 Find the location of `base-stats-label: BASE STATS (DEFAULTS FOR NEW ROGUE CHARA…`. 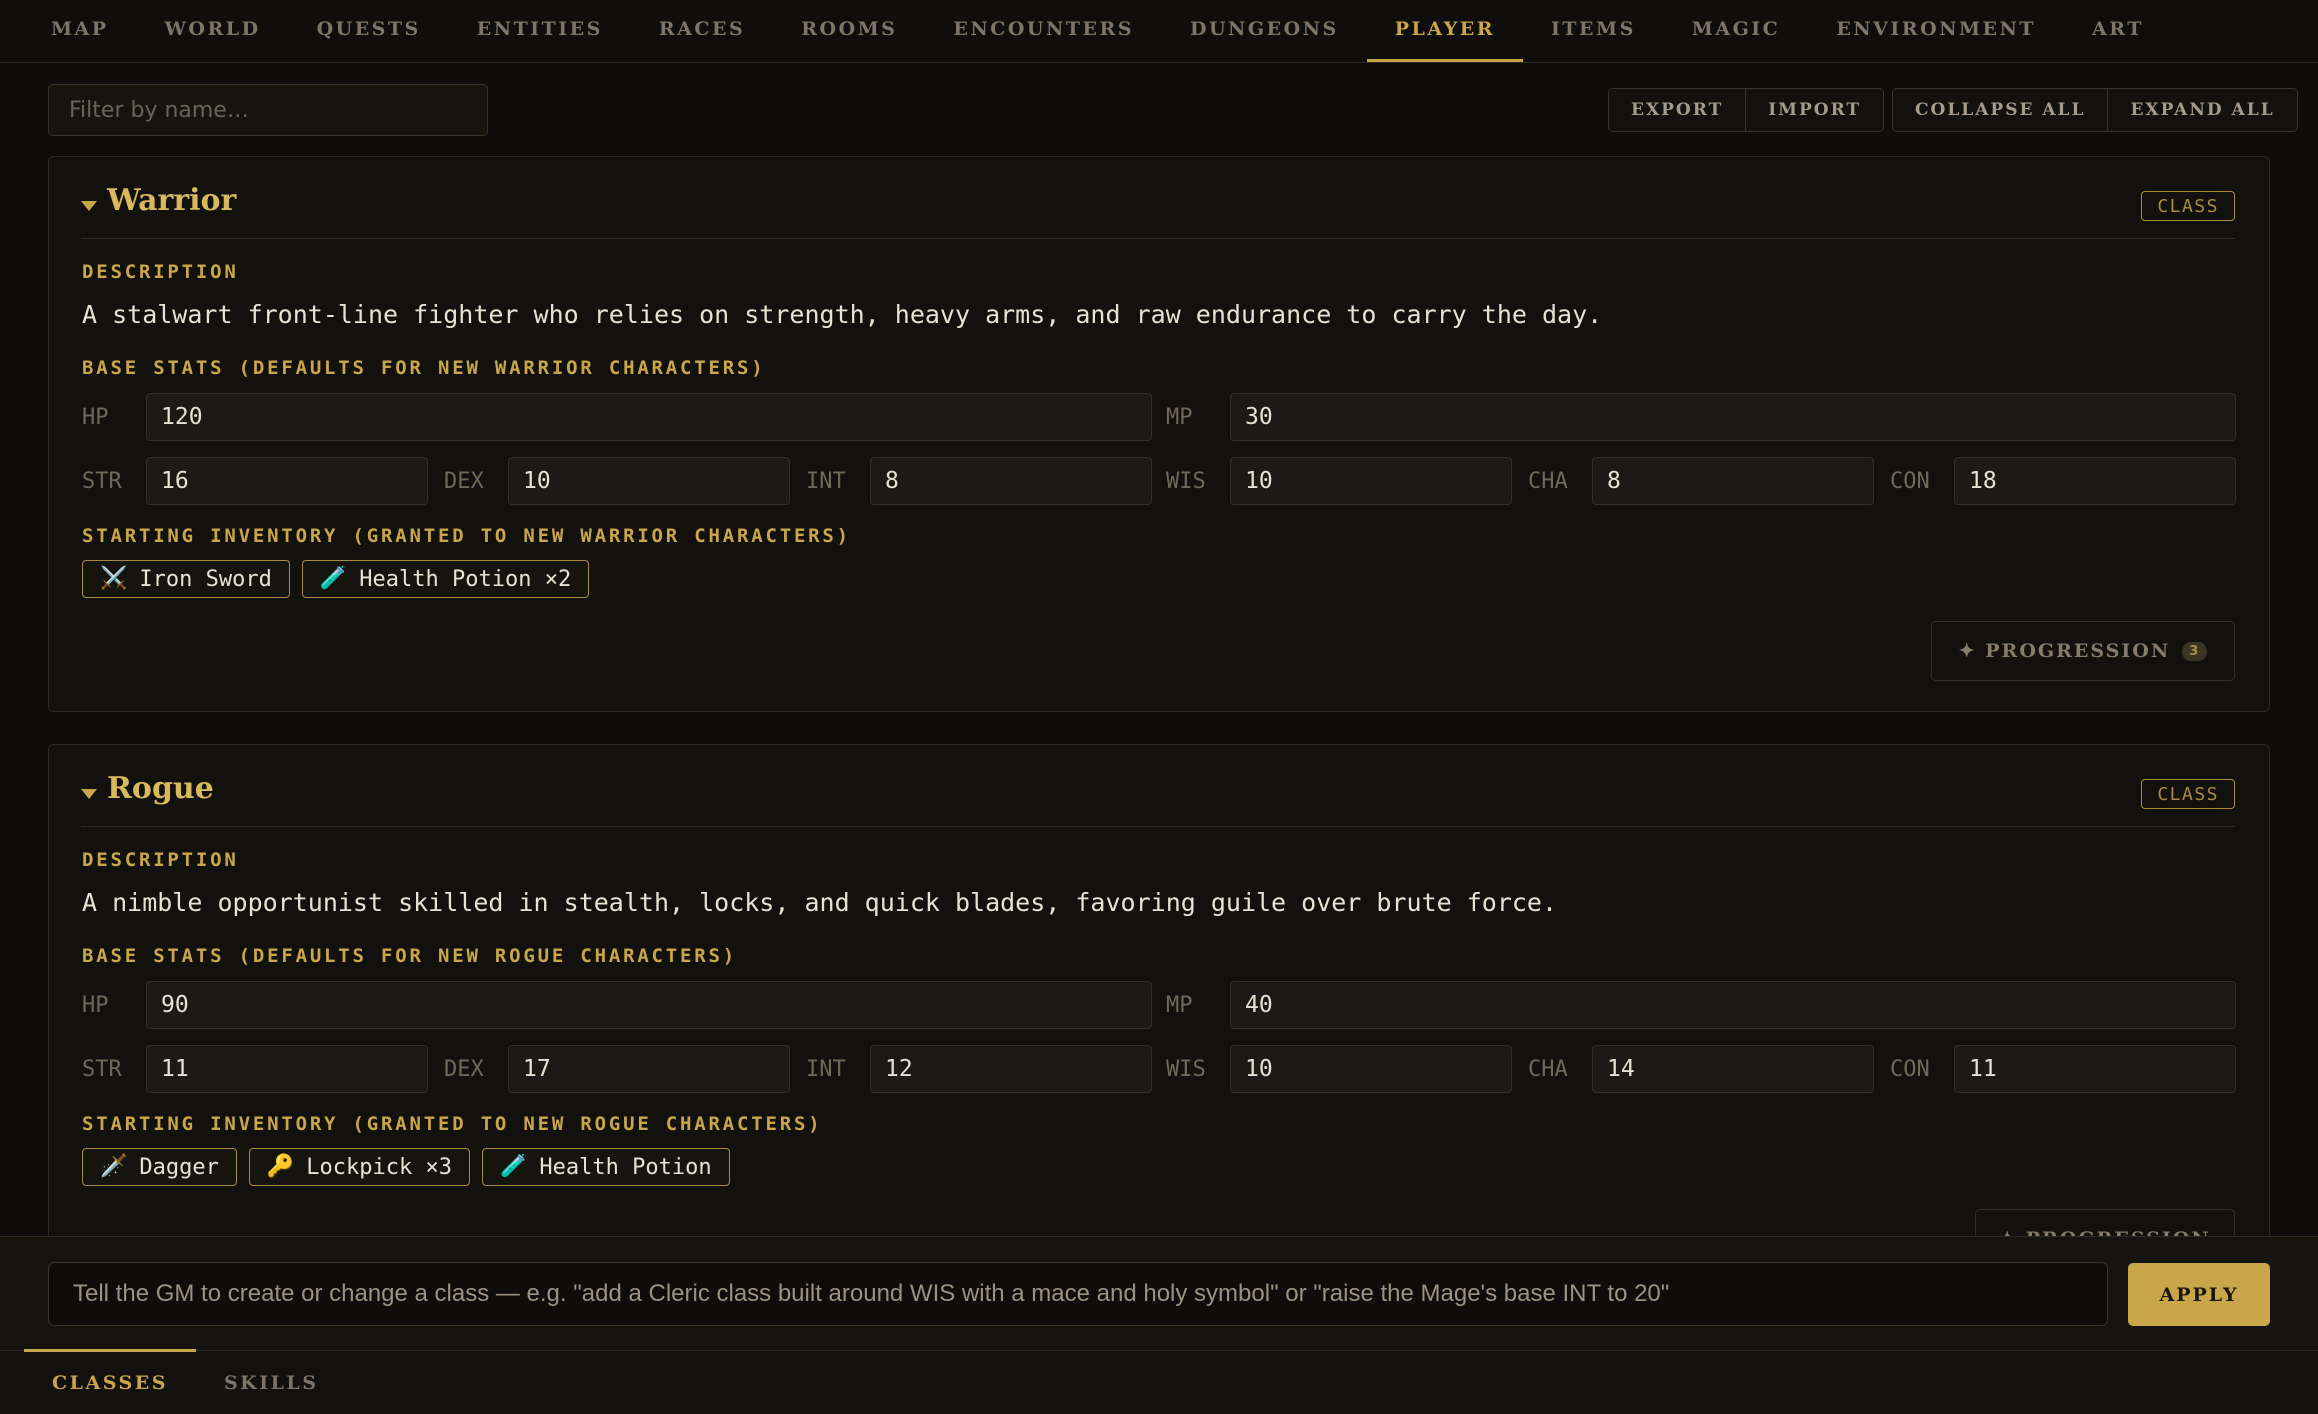

base-stats-label: BASE STATS (DEFAULTS FOR NEW ROGUE CHARA… is located at coordinates (409, 956).